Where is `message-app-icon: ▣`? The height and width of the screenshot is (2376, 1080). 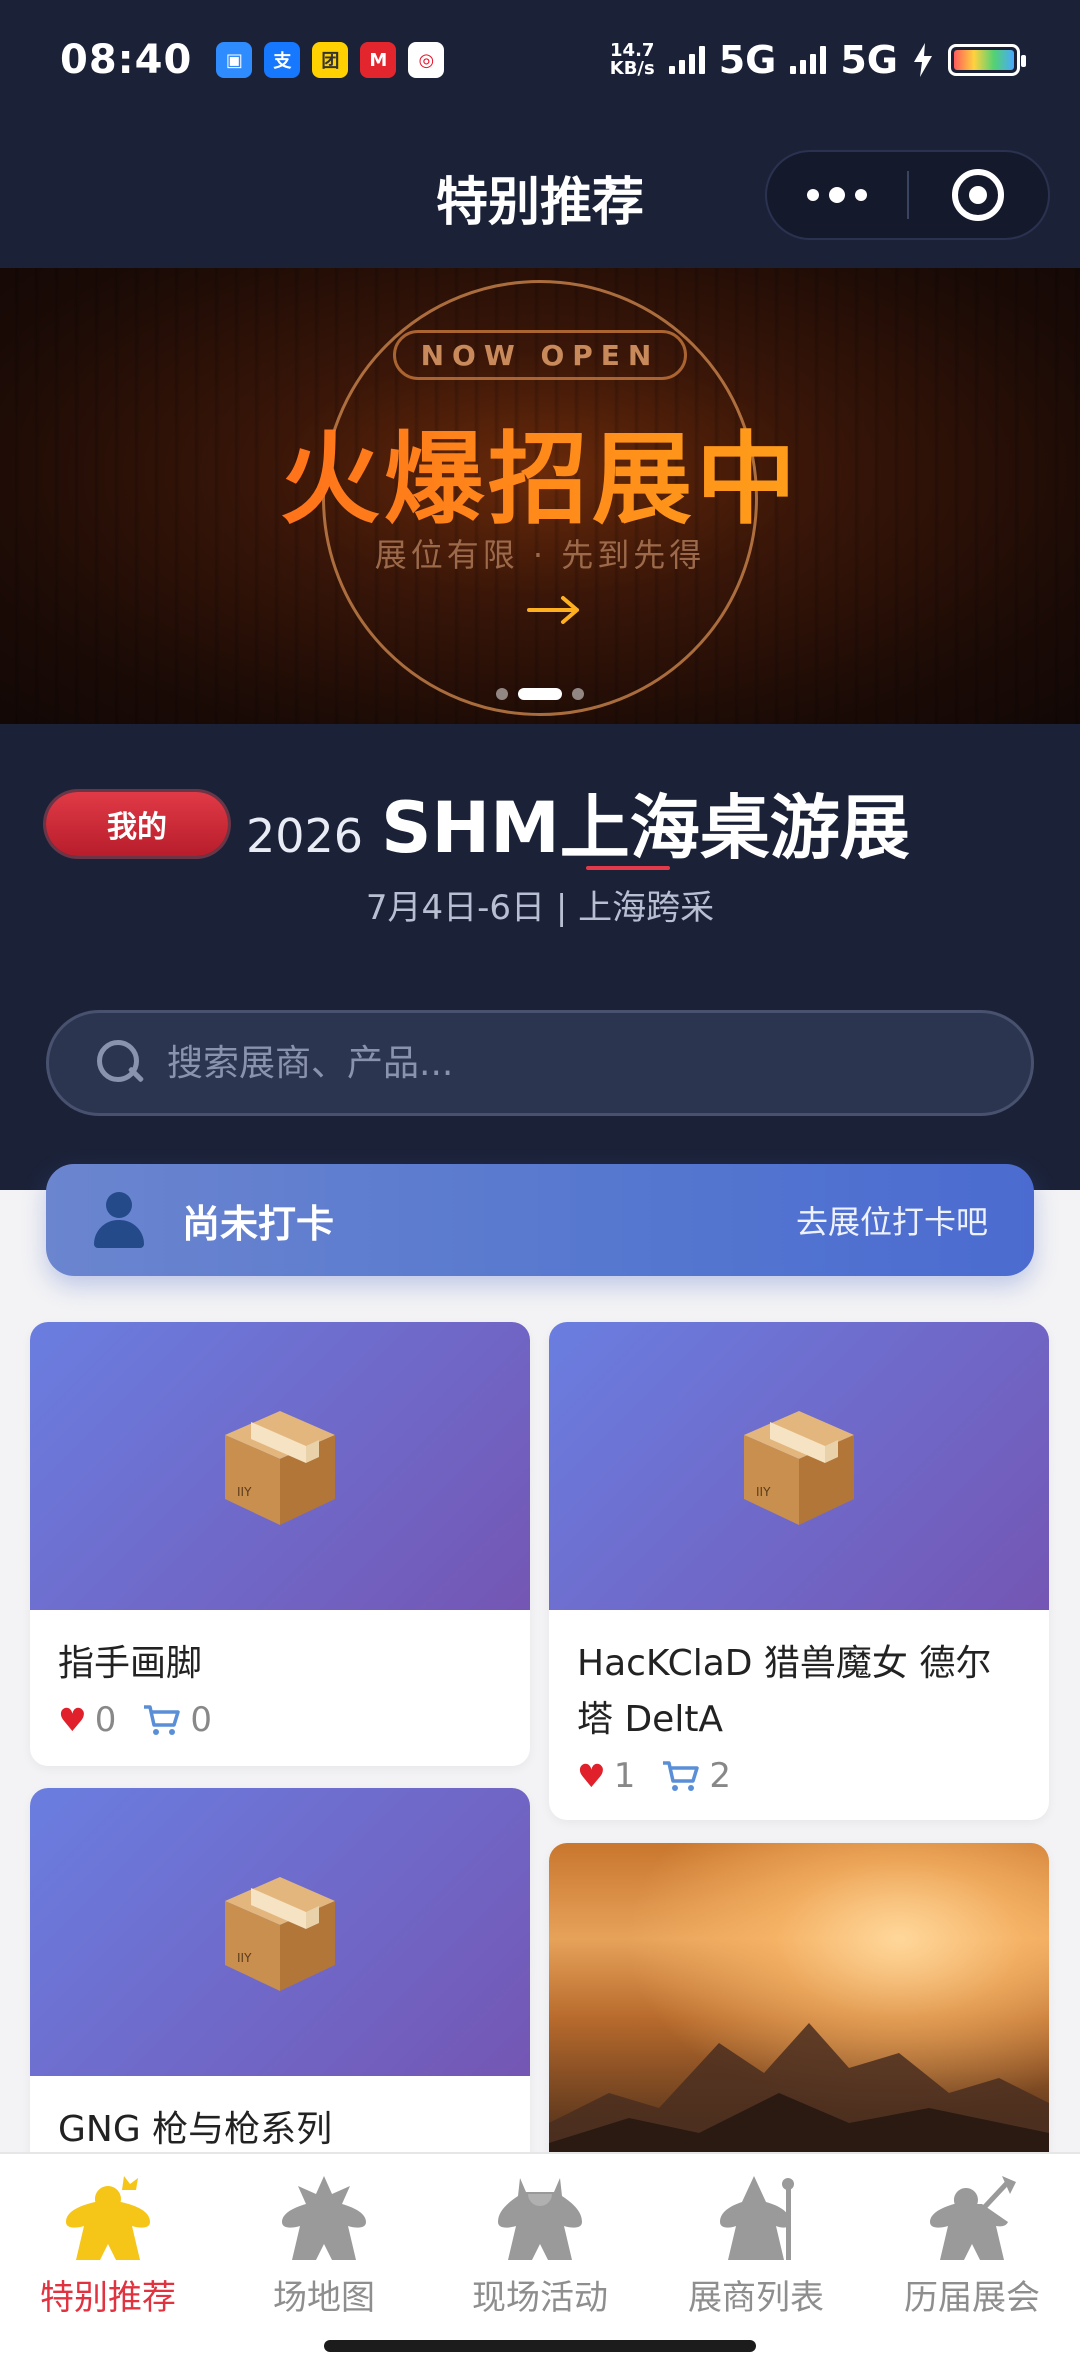 message-app-icon: ▣ is located at coordinates (234, 60).